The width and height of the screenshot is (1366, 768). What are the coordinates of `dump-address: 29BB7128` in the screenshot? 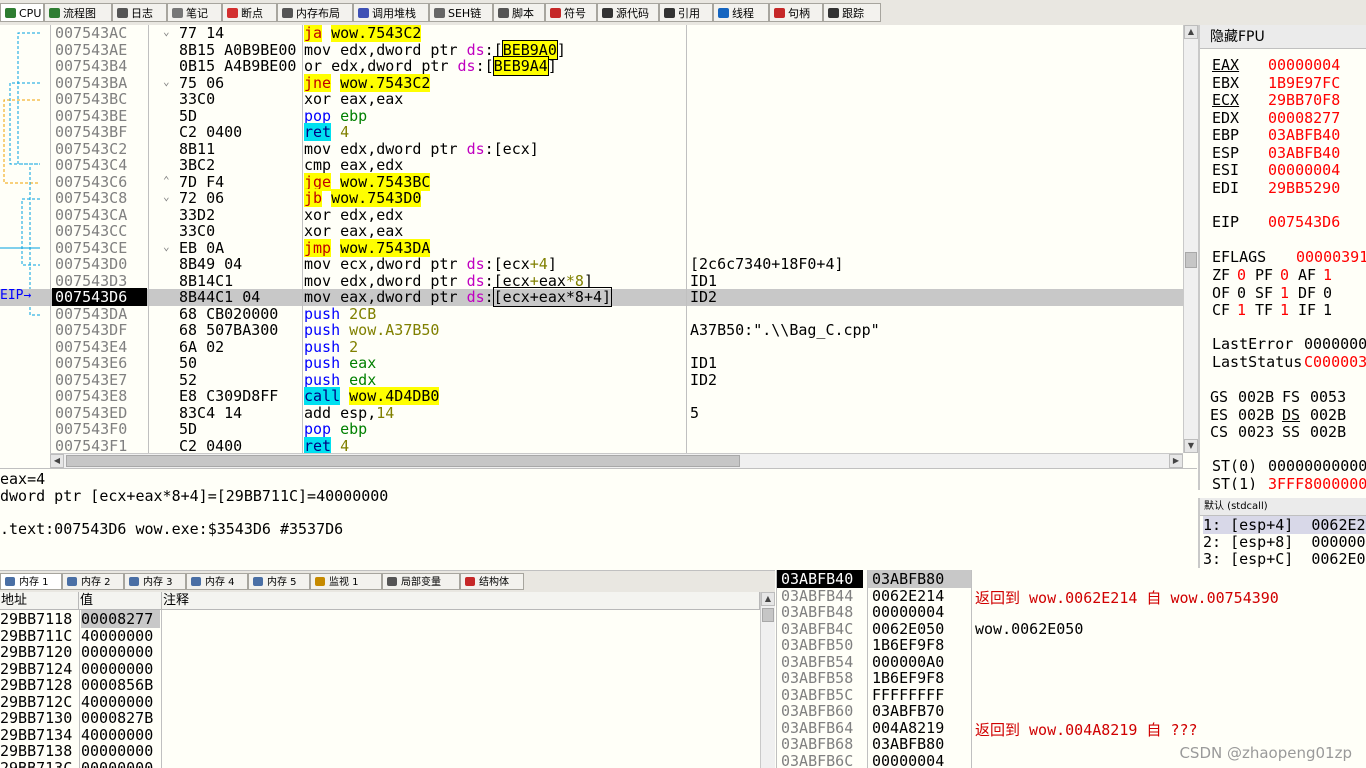 It's located at (36, 685).